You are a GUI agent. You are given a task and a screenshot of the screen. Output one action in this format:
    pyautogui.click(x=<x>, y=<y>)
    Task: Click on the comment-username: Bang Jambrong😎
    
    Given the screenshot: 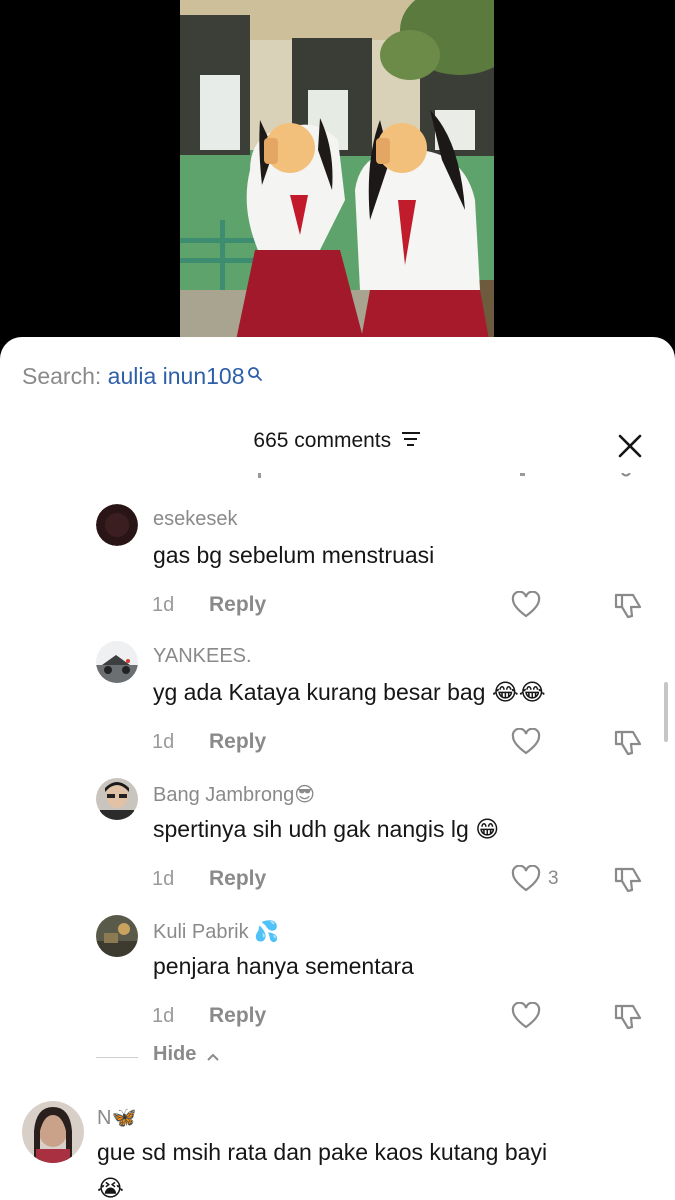 What is the action you would take?
    pyautogui.click(x=234, y=794)
    